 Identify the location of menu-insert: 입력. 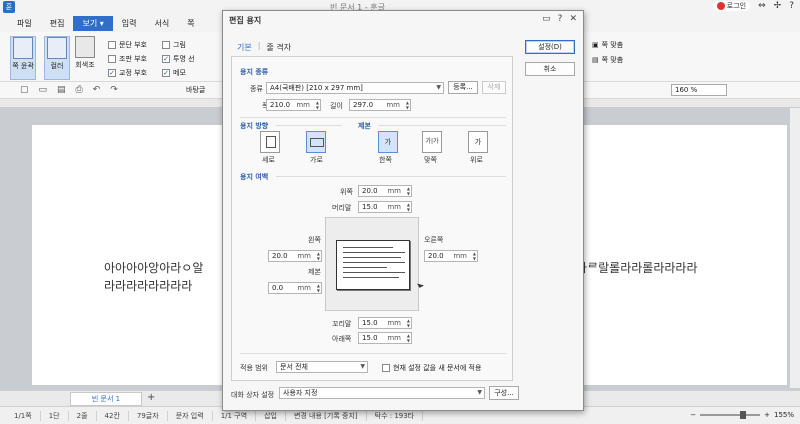
(129, 23).